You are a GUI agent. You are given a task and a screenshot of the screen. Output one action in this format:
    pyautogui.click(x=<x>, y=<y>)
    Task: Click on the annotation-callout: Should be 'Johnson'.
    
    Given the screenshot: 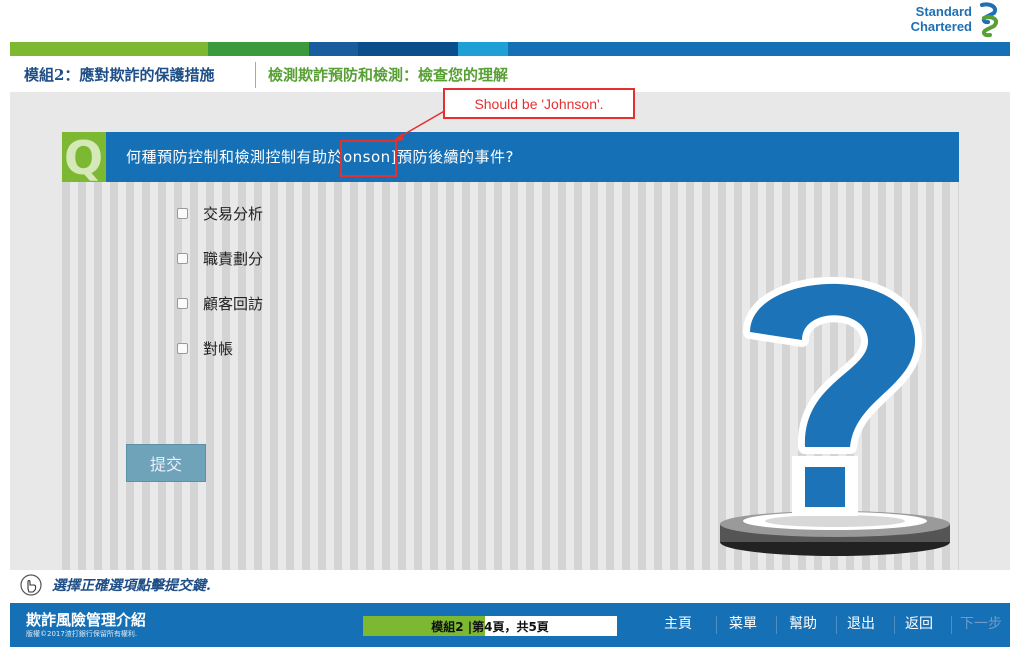 What is the action you would take?
    pyautogui.click(x=539, y=103)
    